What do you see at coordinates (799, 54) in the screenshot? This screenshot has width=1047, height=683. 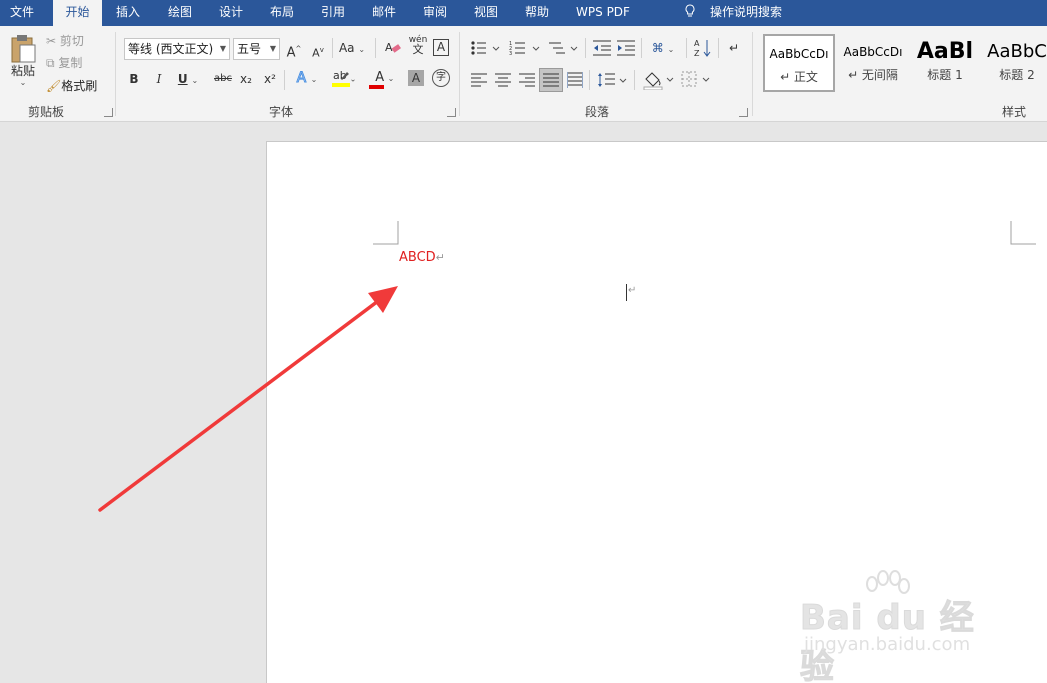 I see `style-normal-sample: AaBbCcDı` at bounding box center [799, 54].